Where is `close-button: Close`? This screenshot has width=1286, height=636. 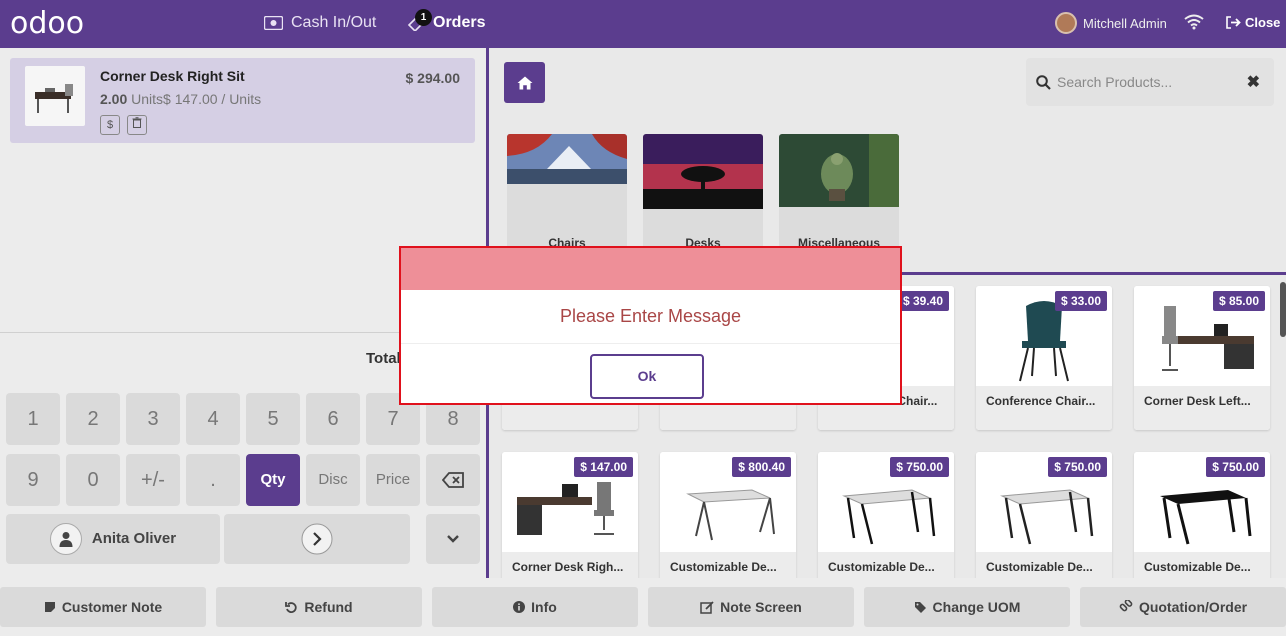
close-button: Close is located at coordinates (1253, 22).